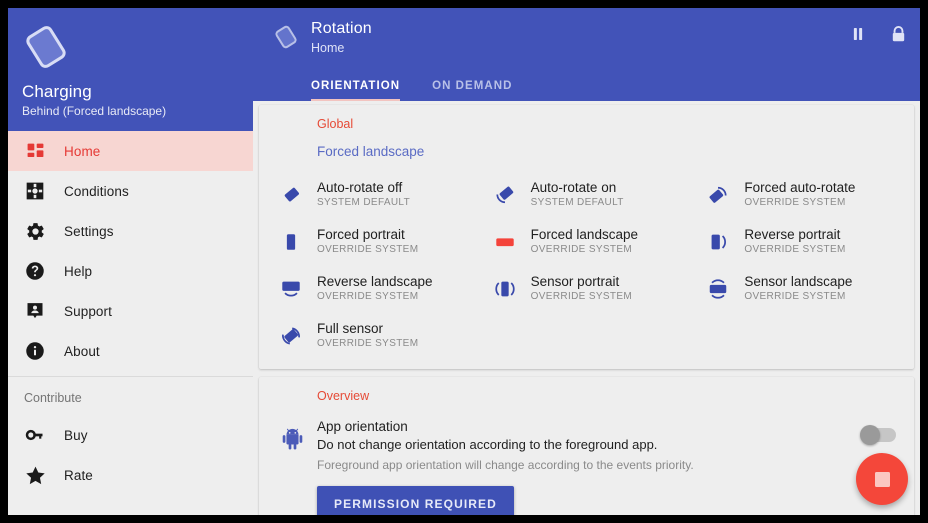  What do you see at coordinates (798, 281) in the screenshot?
I see `option-label: Sensor landscape` at bounding box center [798, 281].